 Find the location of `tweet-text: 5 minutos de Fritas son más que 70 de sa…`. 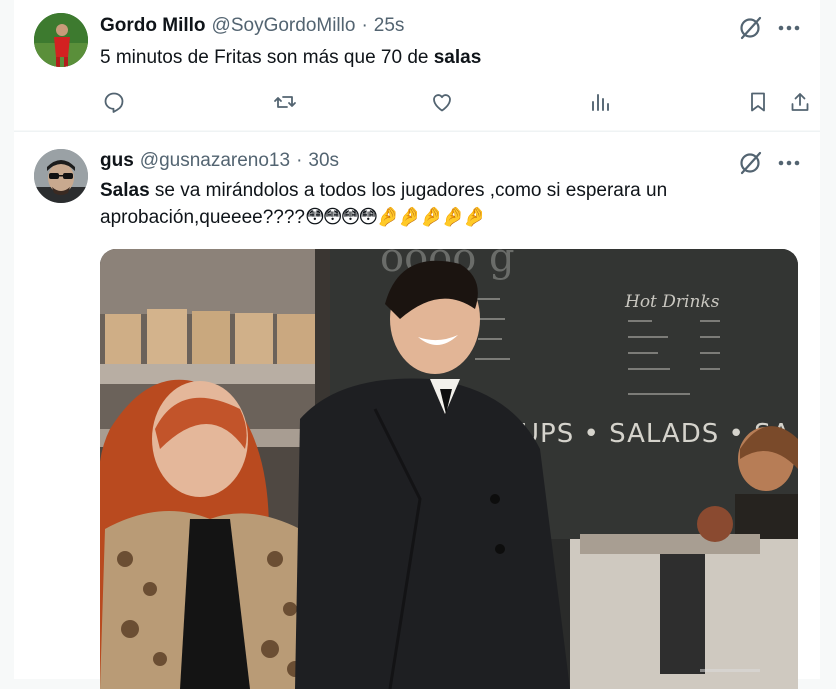

tweet-text: 5 minutos de Fritas son más que 70 de sa… is located at coordinates (450, 57).